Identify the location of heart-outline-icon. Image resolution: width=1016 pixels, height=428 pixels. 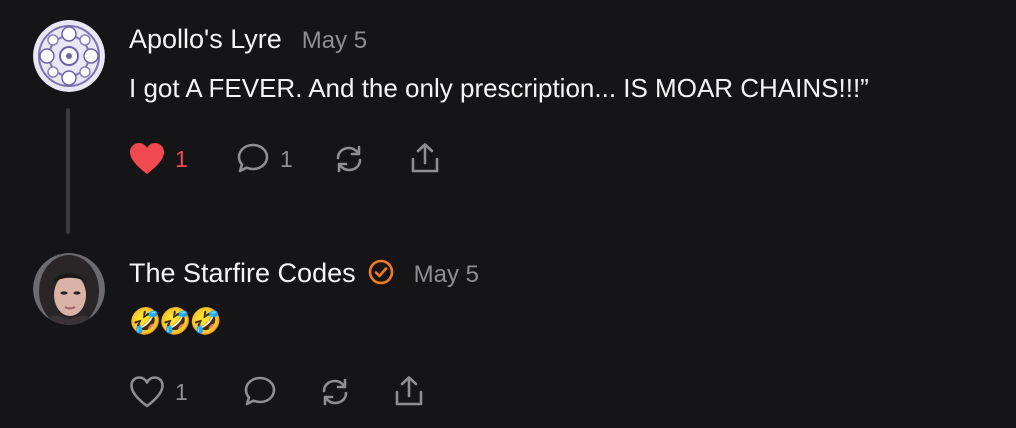
(147, 392).